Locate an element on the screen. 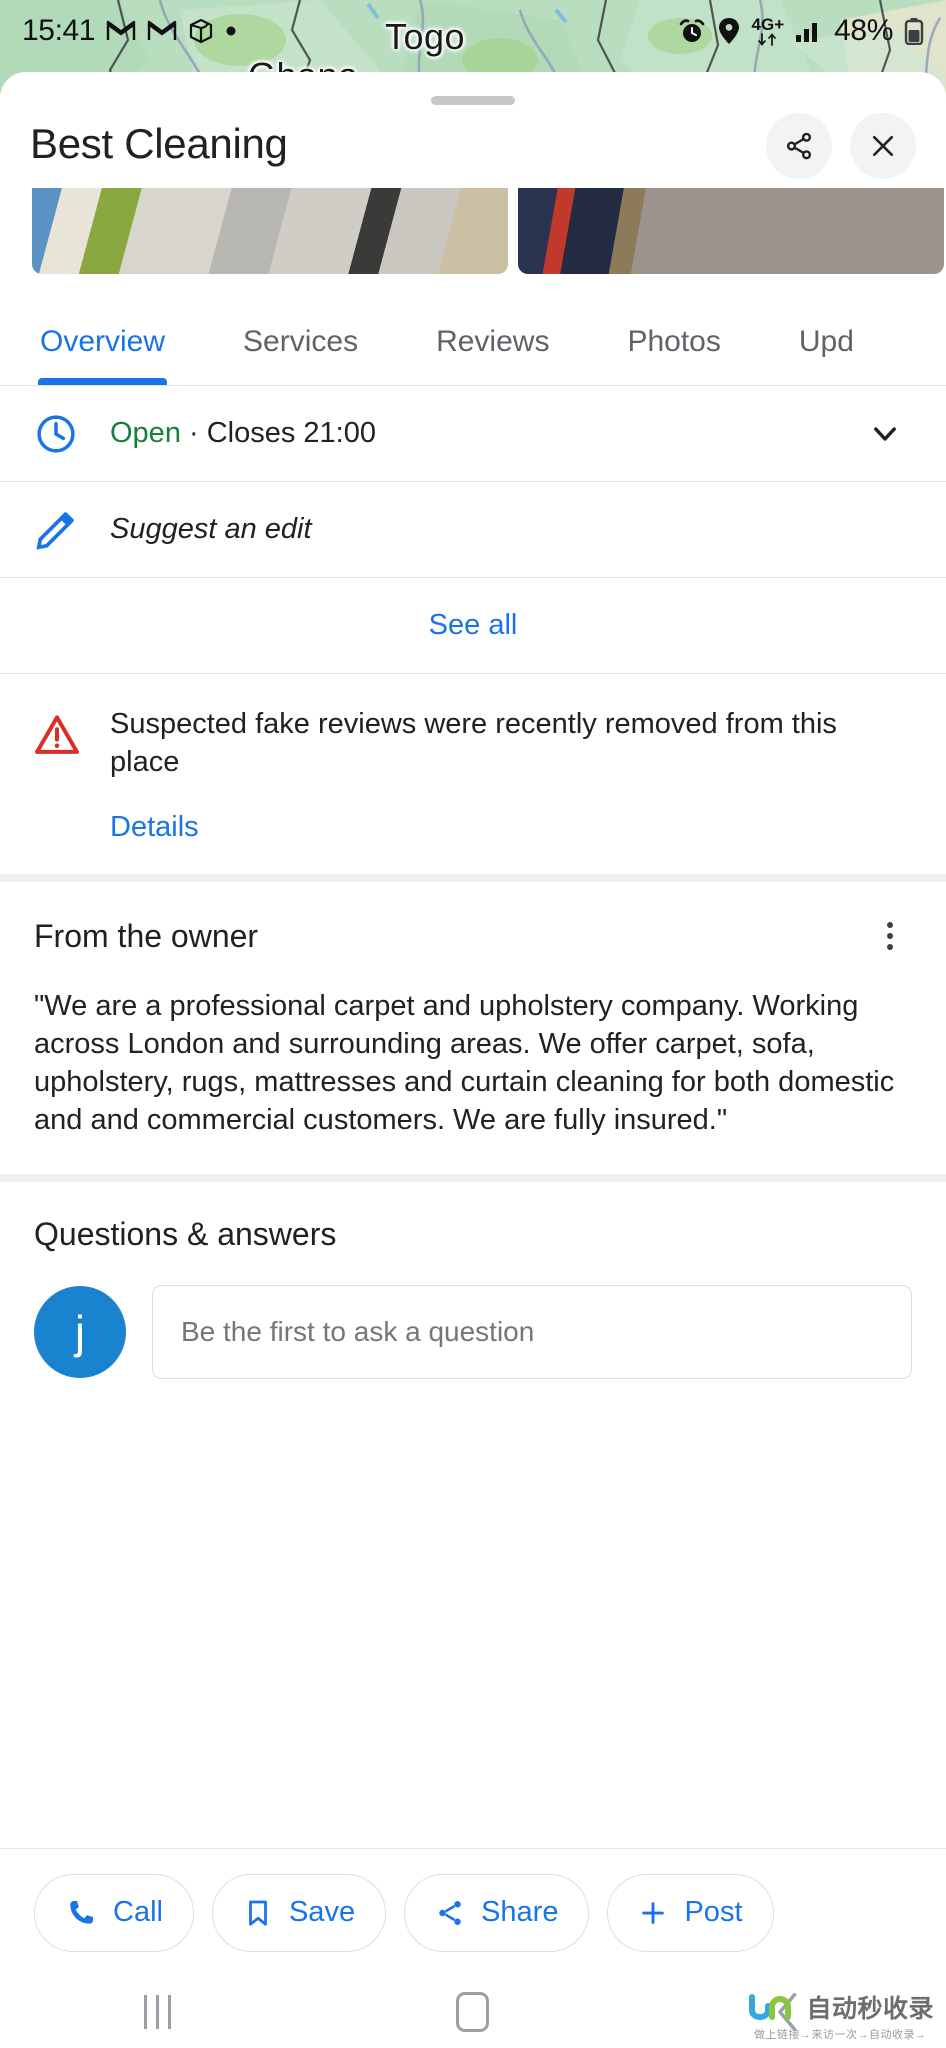  qa-ask-row: j is located at coordinates (473, 1332).